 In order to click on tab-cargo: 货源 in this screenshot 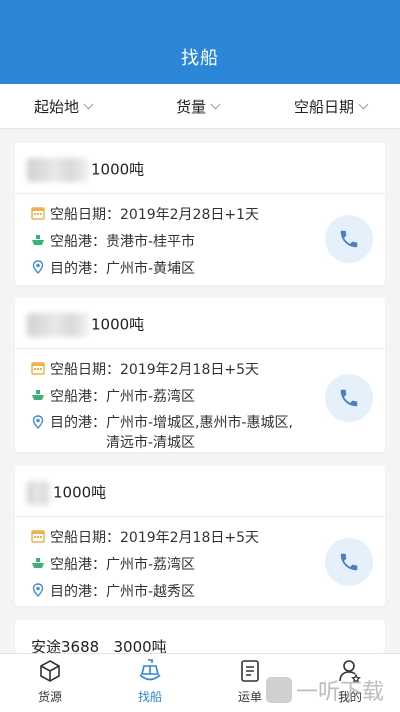, I will do `click(50, 681)`.